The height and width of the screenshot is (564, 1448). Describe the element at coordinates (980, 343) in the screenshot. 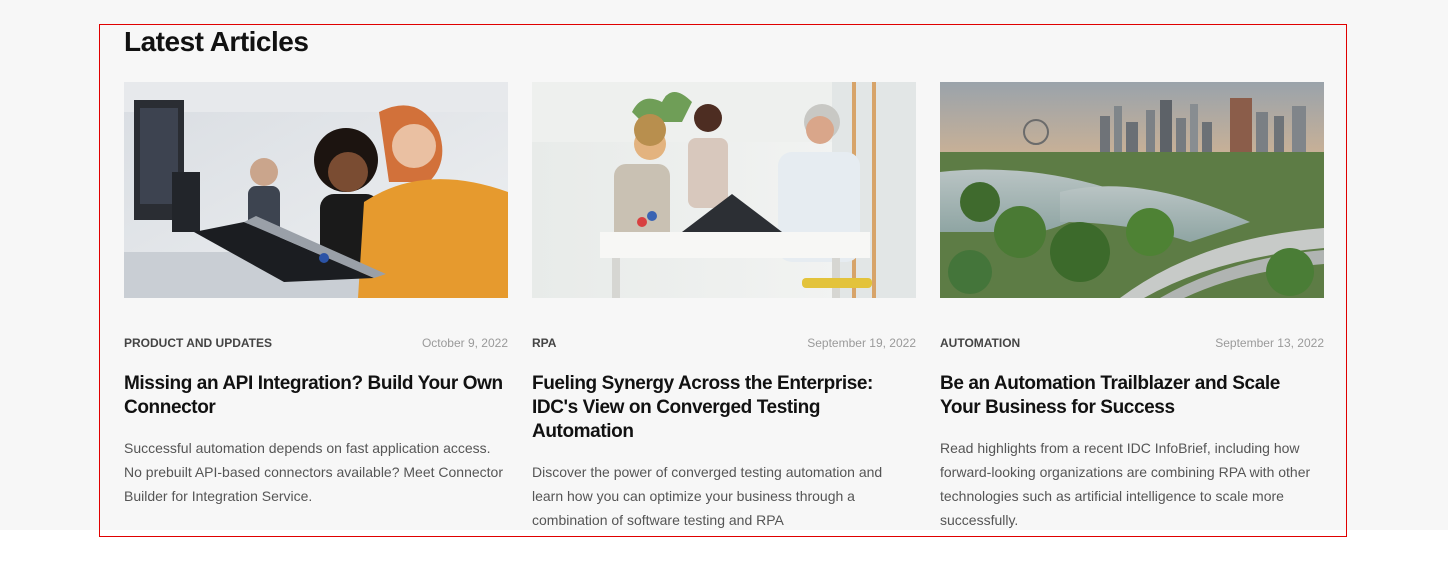

I see `category-label: AUTOMATION` at that location.